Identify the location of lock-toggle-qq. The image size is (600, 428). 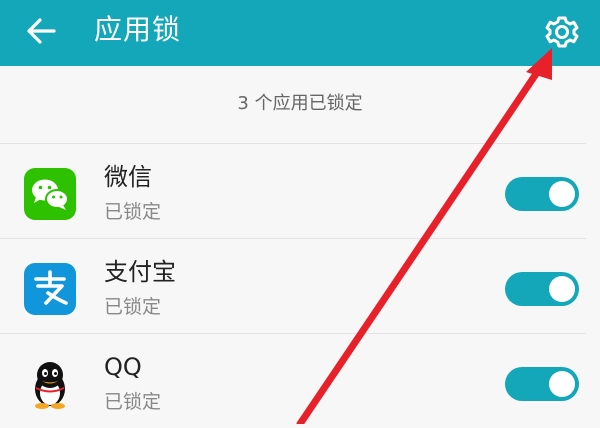
(542, 384).